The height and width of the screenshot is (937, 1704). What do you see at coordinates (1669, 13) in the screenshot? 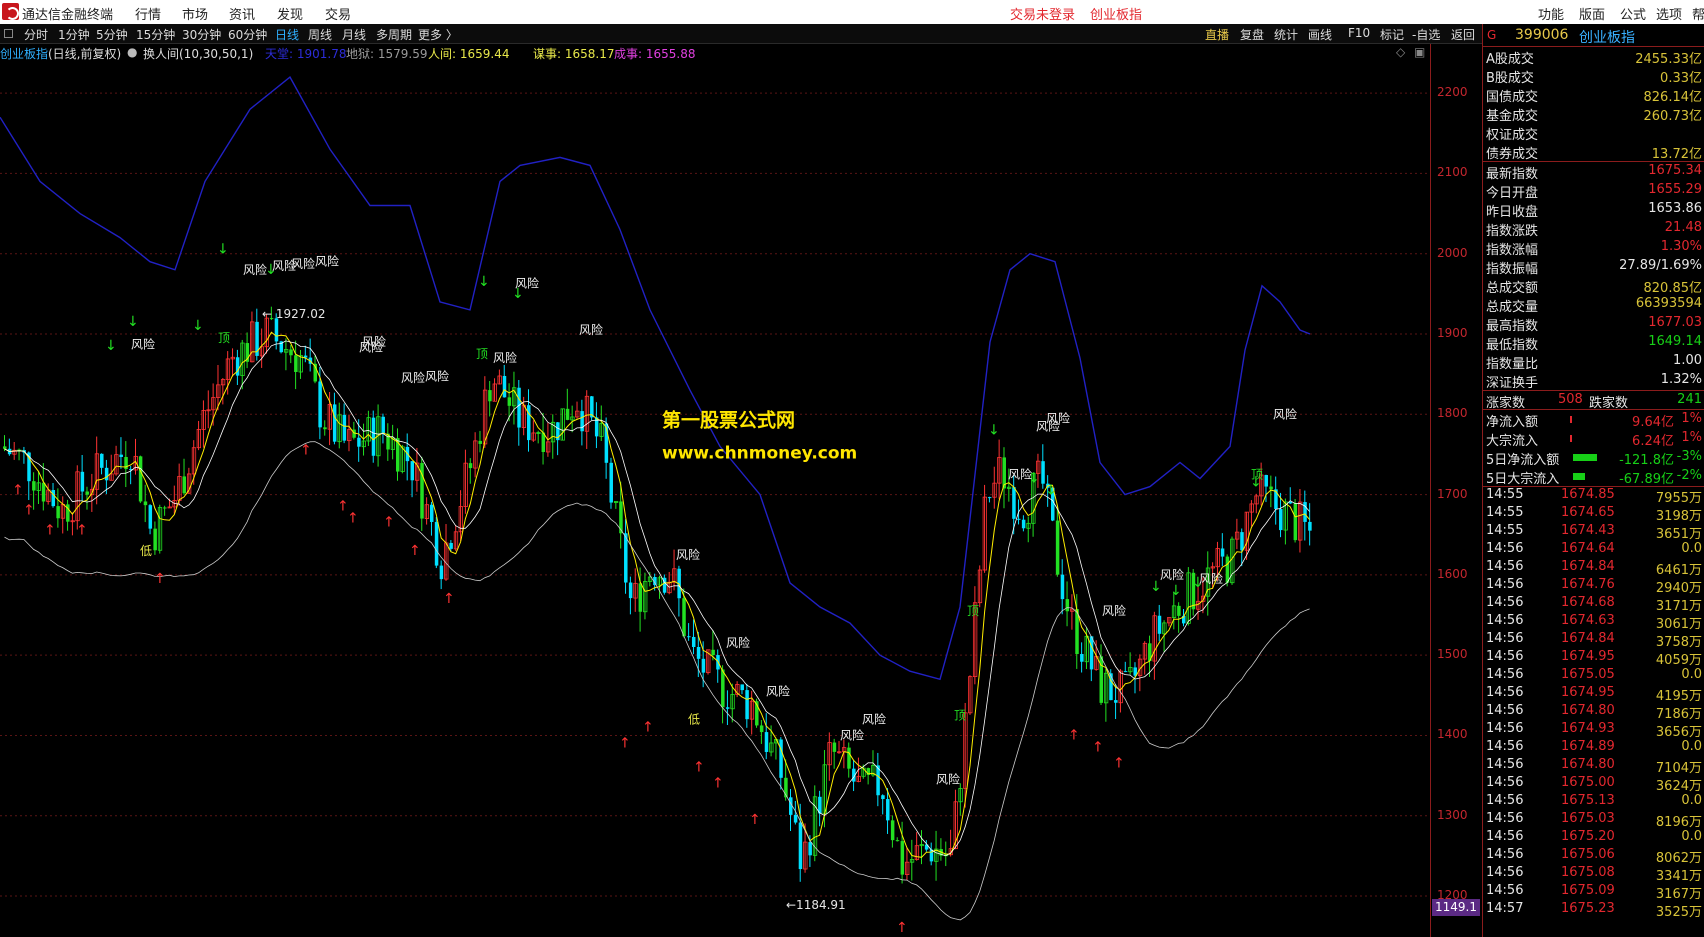
I see `menu-xuanxiang: 选项` at bounding box center [1669, 13].